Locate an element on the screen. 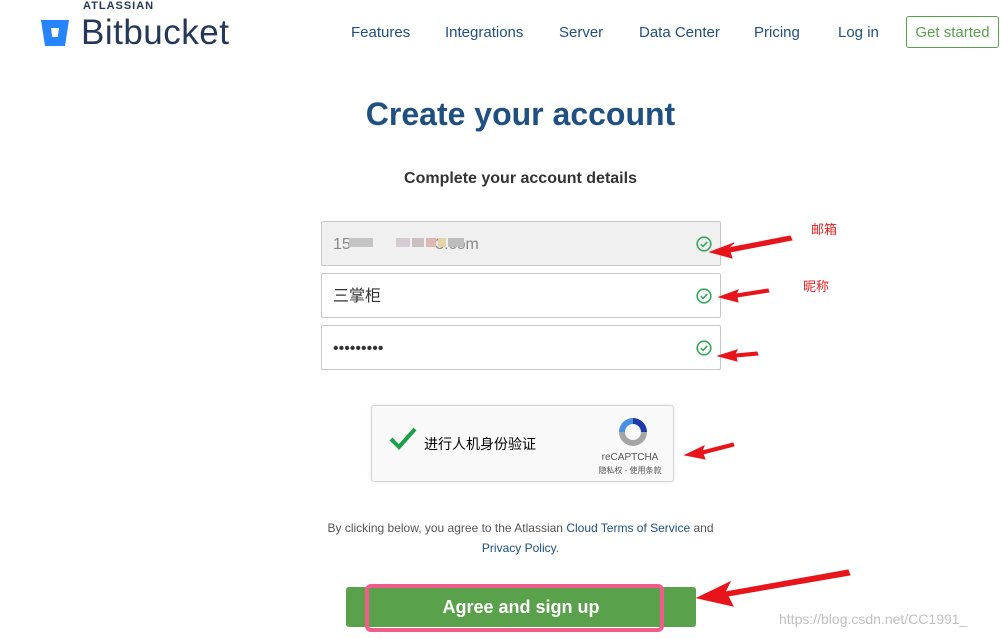  nav-server: Server is located at coordinates (581, 32).